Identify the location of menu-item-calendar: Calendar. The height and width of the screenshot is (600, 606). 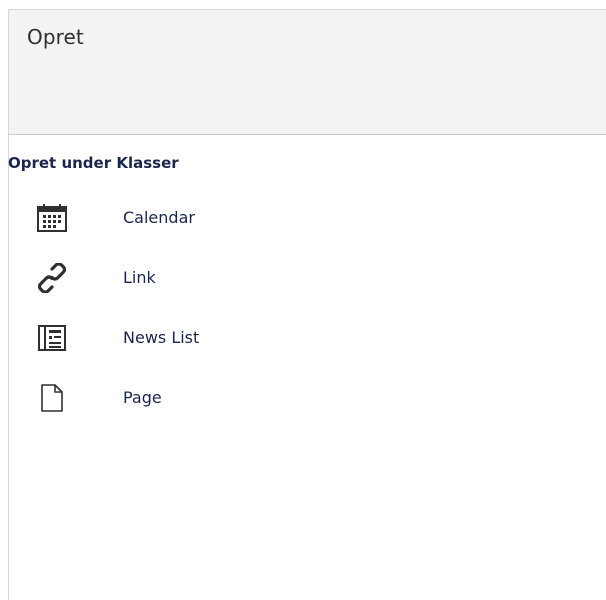
(288, 220).